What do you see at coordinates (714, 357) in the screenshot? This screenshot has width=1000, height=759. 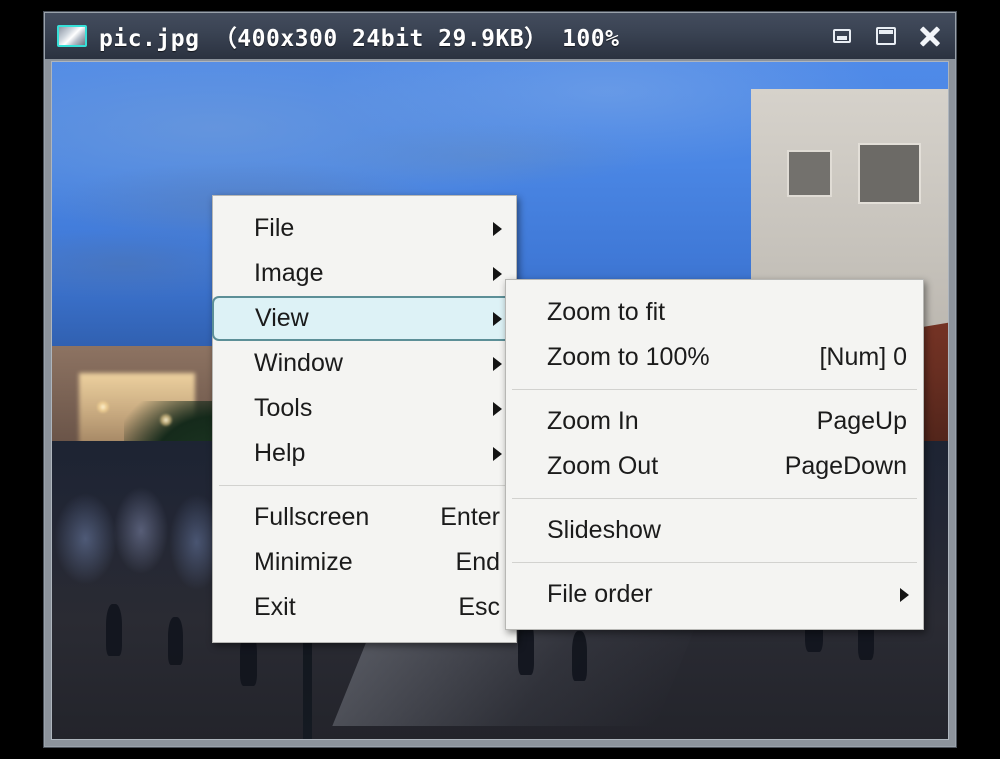 I see `submenu-item-zoom-to-100: Zoom to 100% [Num] 0` at bounding box center [714, 357].